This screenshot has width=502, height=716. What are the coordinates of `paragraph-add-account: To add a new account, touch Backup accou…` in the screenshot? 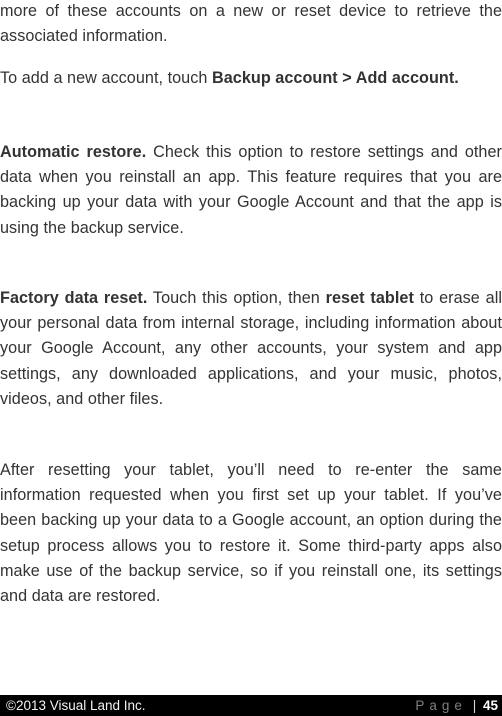 It's located at (251, 78).